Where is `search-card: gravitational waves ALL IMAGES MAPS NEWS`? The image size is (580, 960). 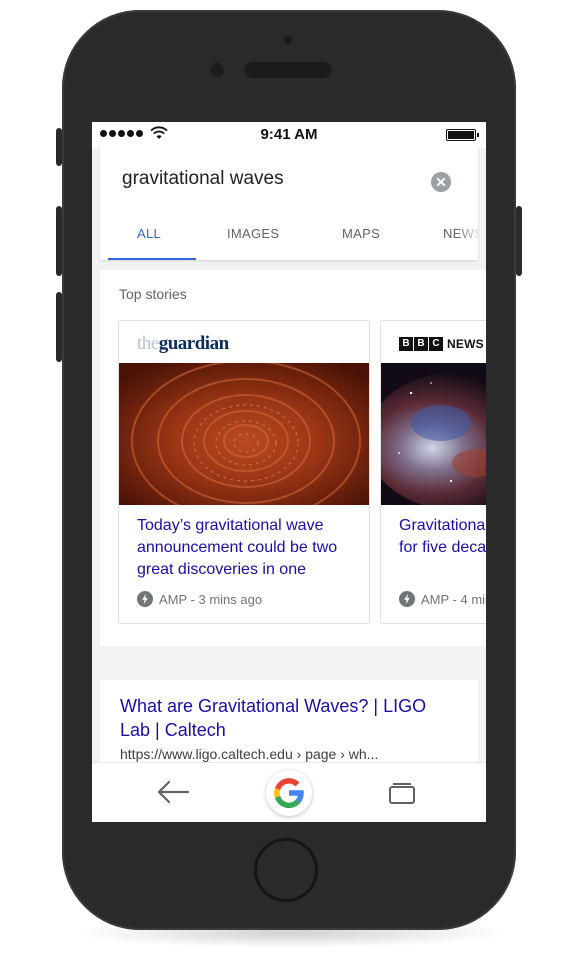
search-card: gravitational waves ALL IMAGES MAPS NEWS is located at coordinates (289, 204).